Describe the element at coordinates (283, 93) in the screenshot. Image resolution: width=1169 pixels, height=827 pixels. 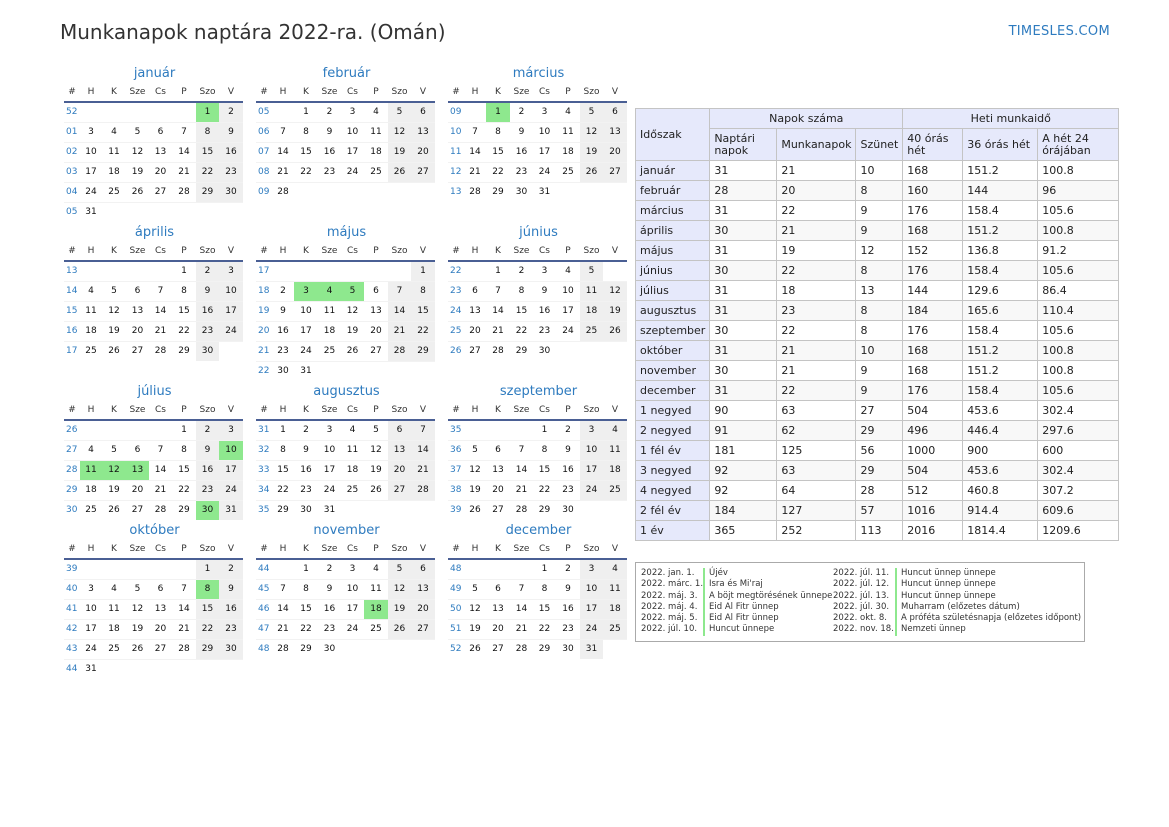
I see `weekday-header: H` at that location.